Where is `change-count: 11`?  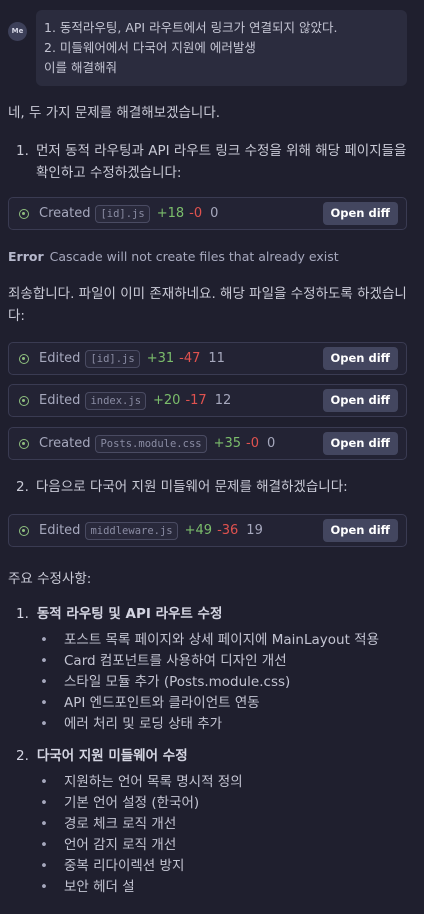 change-count: 11 is located at coordinates (216, 358).